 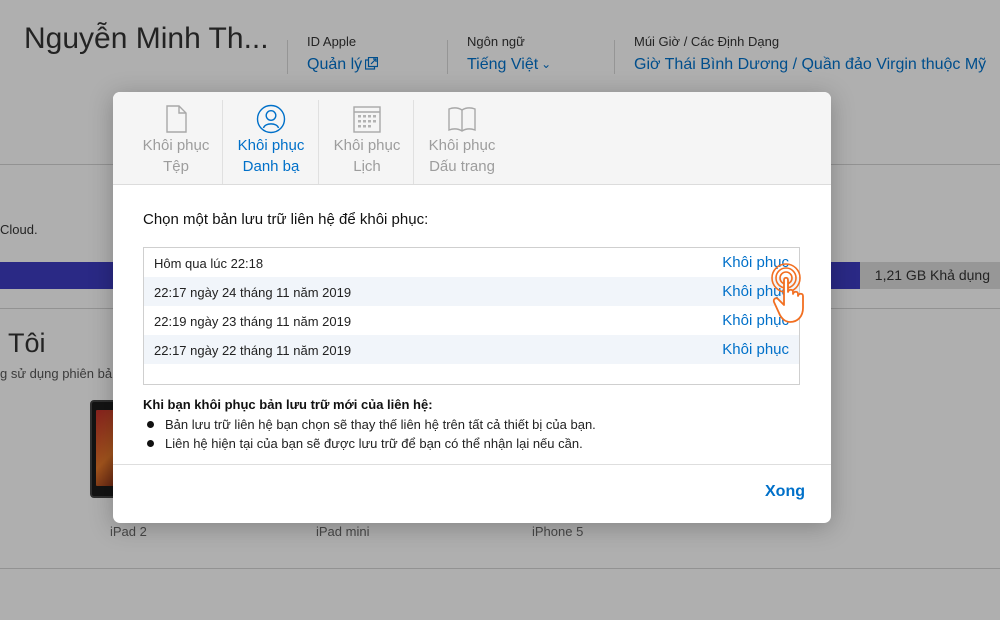 What do you see at coordinates (367, 119) in the screenshot?
I see `calendar-icon` at bounding box center [367, 119].